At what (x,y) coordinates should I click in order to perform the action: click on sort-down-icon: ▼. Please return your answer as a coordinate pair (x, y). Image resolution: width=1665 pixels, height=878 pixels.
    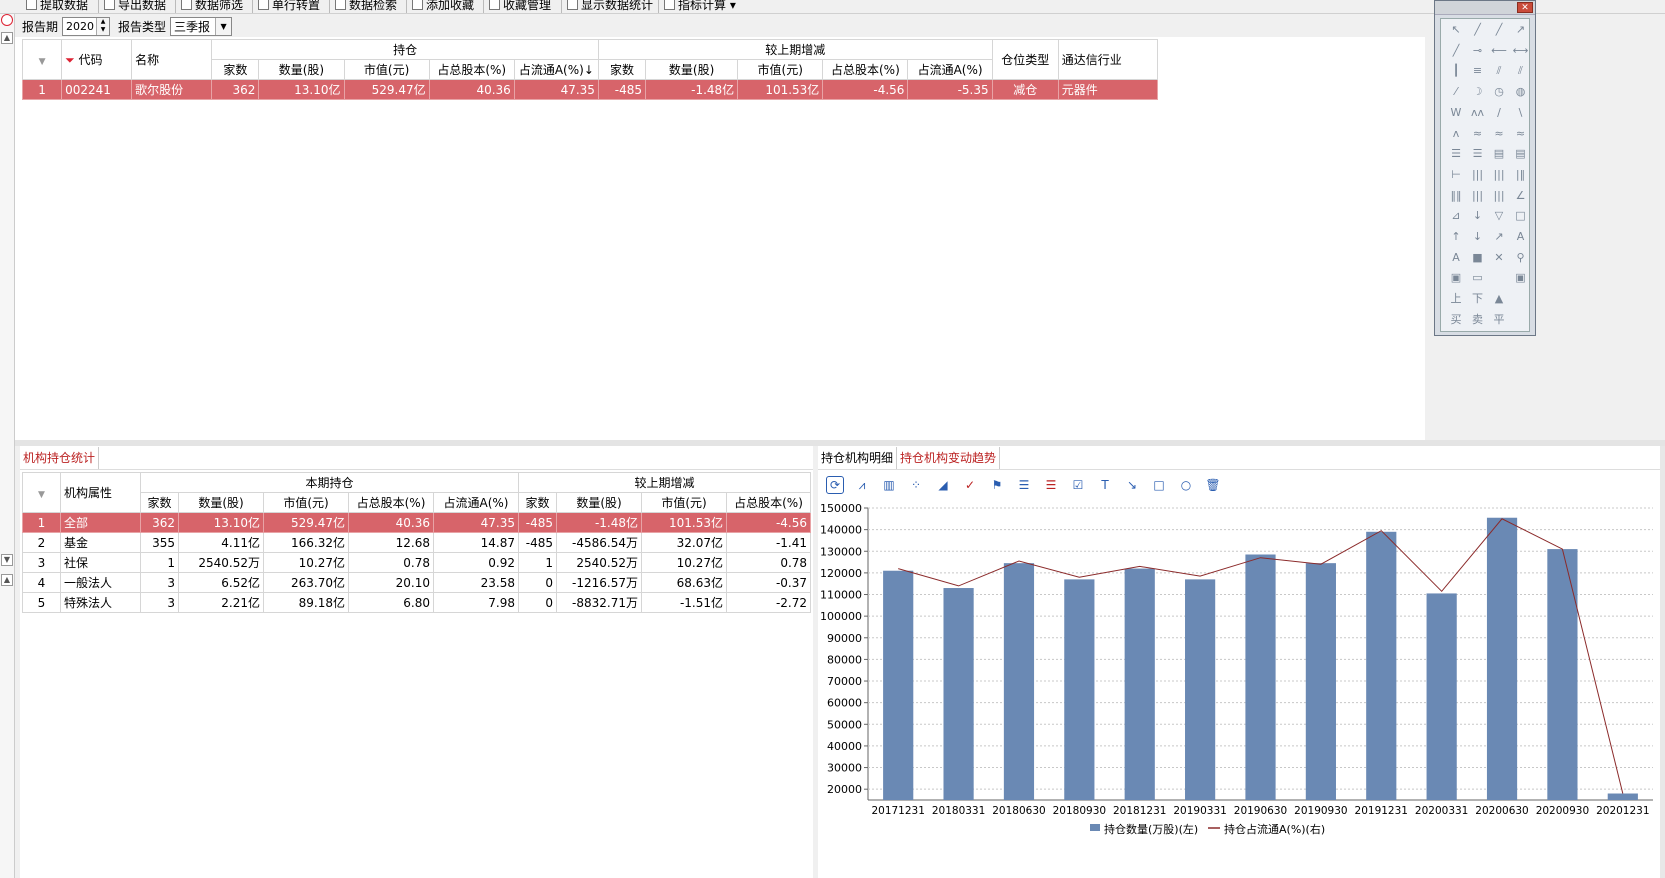
    Looking at the image, I should click on (42, 62).